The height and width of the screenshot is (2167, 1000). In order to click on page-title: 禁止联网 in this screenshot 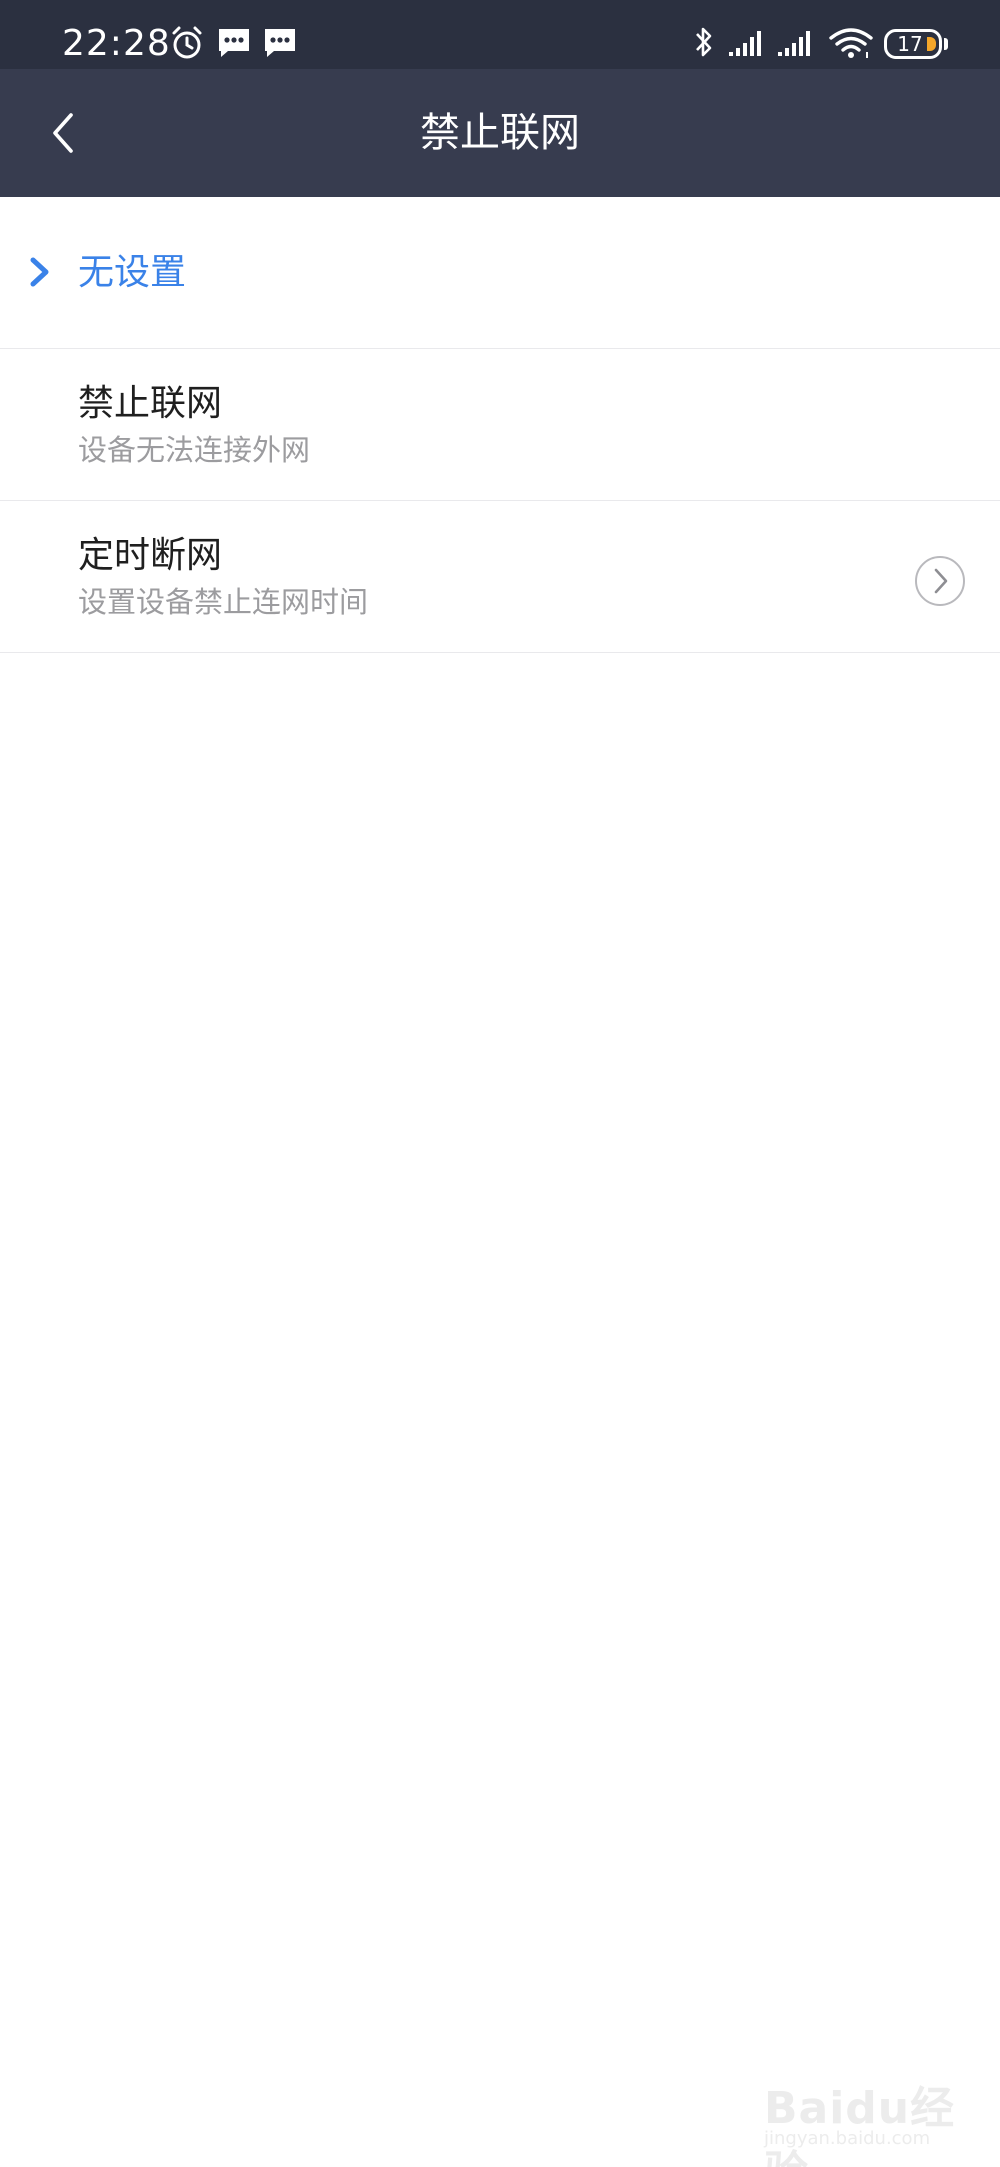, I will do `click(500, 133)`.